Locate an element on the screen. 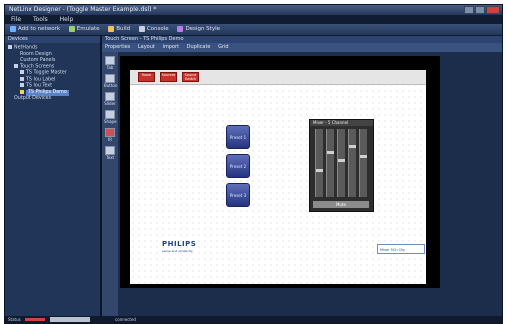 This screenshot has width=507, height=324. palette-ir: IR is located at coordinates (110, 135).